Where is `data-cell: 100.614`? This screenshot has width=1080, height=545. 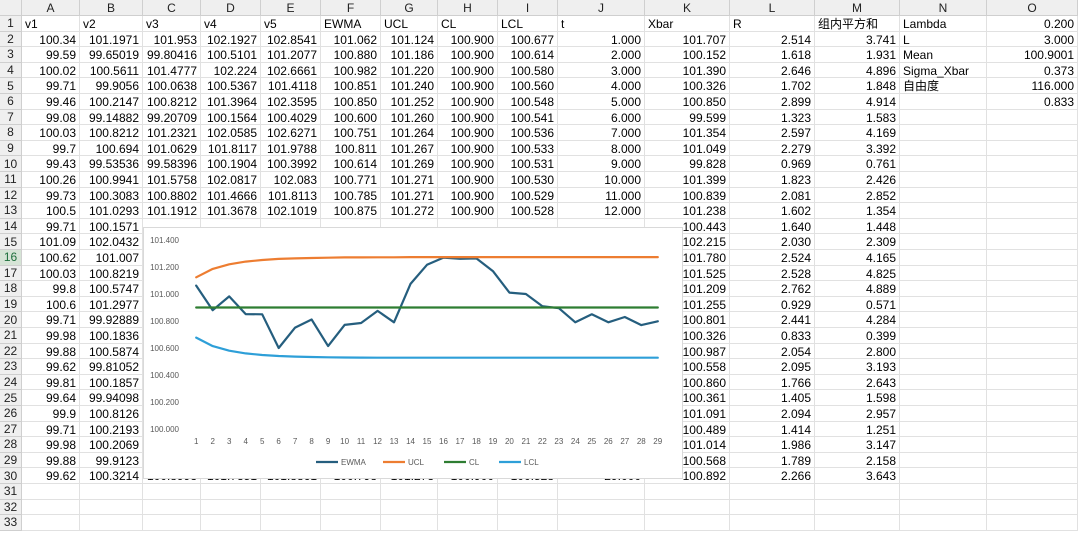
data-cell: 100.614 is located at coordinates (528, 55).